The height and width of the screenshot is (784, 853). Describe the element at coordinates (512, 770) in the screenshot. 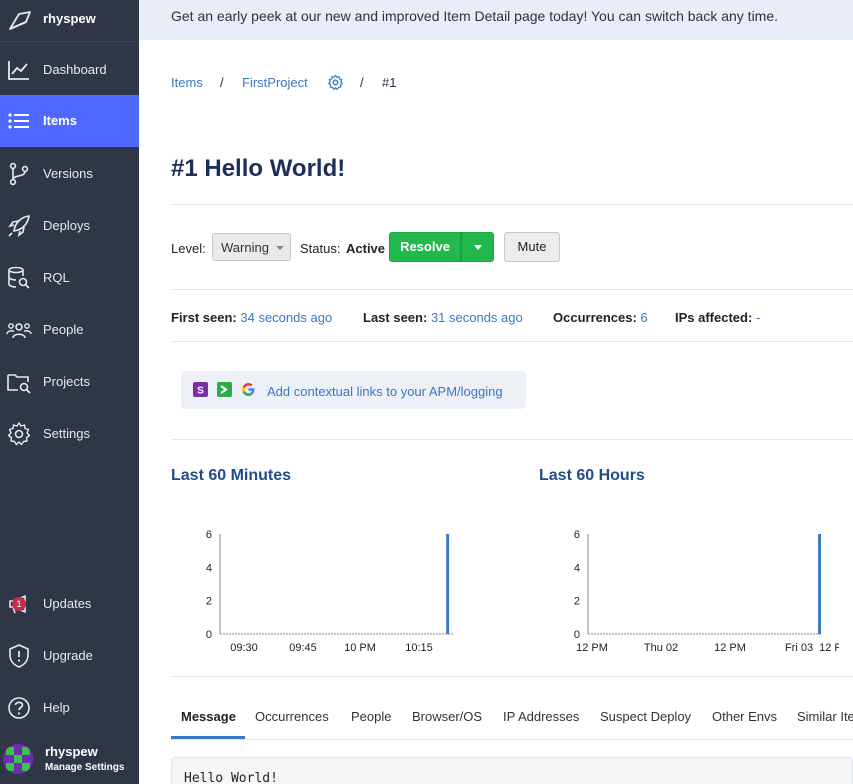

I see `message-box: Hello World!` at that location.